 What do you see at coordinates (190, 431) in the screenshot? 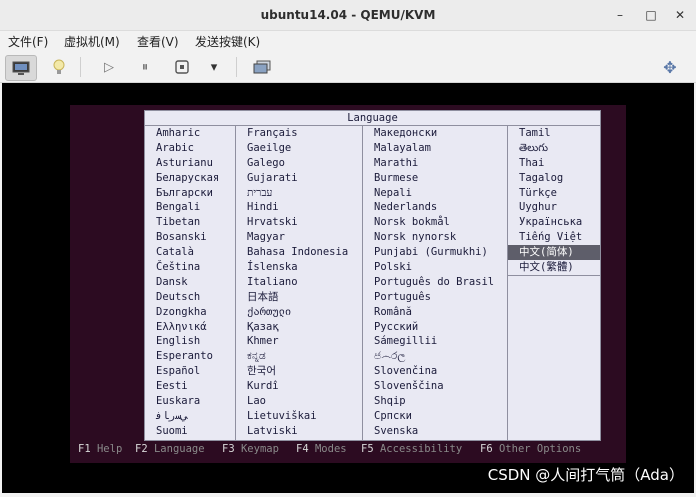
I see `language-item: Suomi` at bounding box center [190, 431].